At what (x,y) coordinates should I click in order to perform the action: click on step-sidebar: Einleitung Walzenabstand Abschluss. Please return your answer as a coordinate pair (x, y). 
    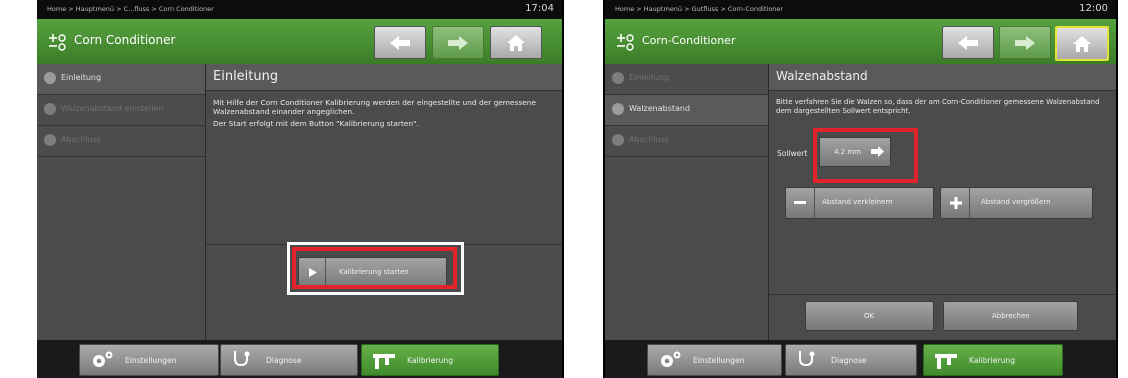
    Looking at the image, I should click on (687, 202).